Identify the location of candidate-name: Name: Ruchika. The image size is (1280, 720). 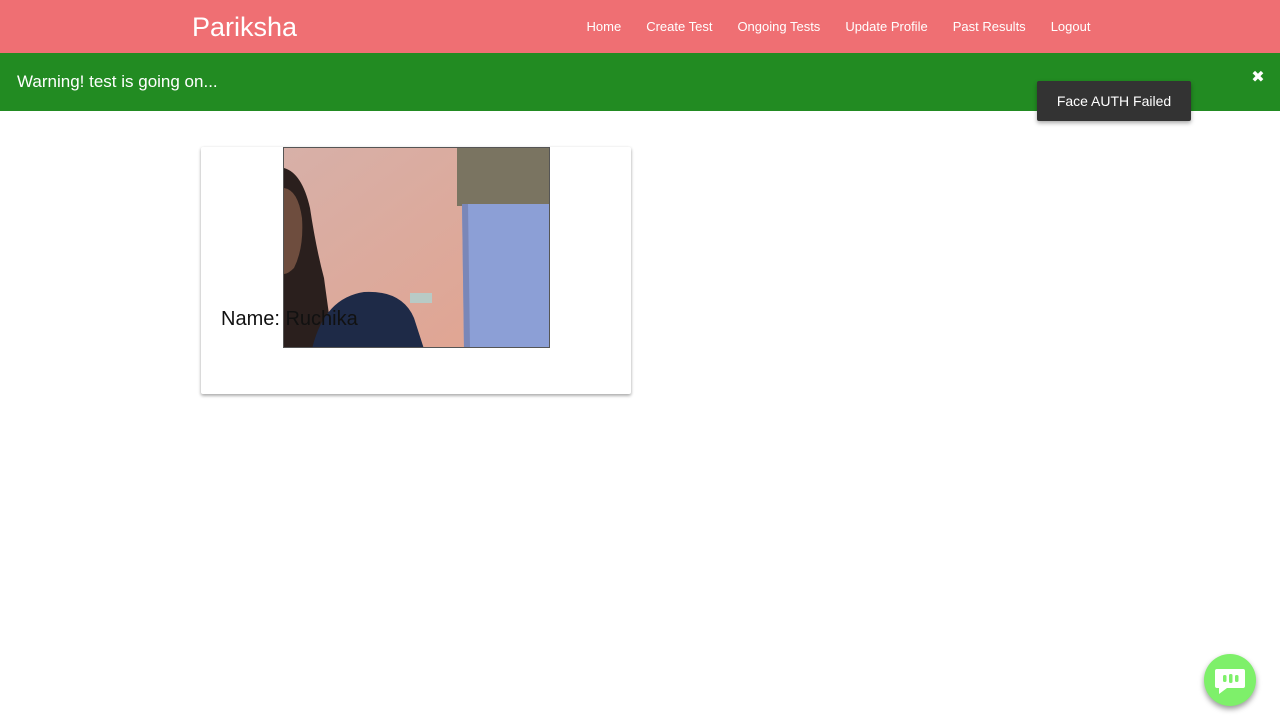
(289, 319).